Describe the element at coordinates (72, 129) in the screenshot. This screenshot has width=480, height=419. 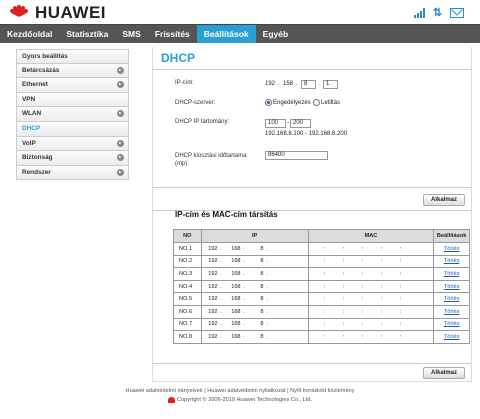
I see `sidebar-item-dhcp: DHCP` at that location.